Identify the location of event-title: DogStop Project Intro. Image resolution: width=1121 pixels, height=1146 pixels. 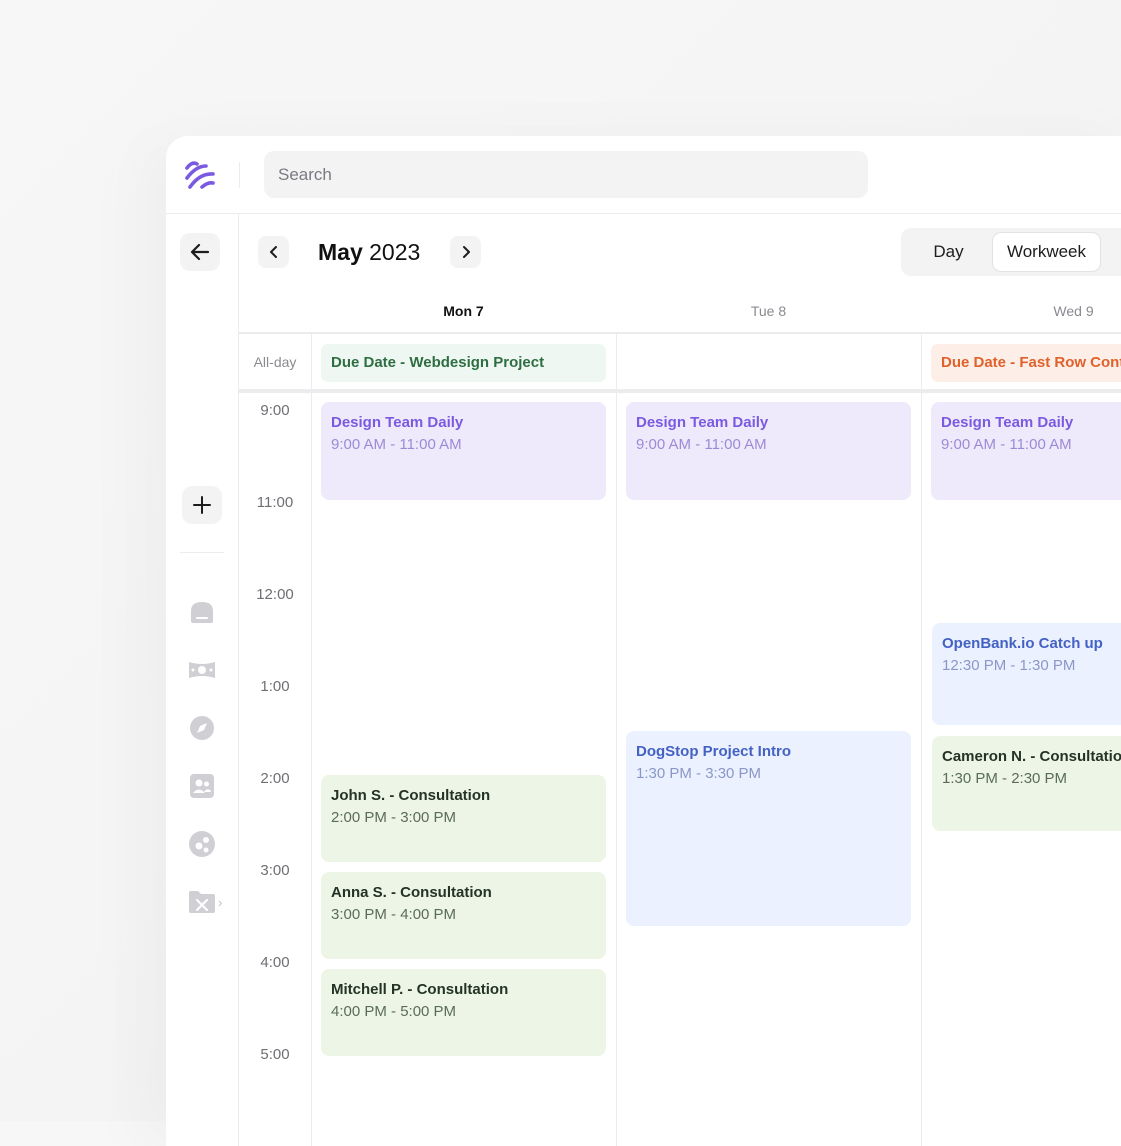
(713, 751).